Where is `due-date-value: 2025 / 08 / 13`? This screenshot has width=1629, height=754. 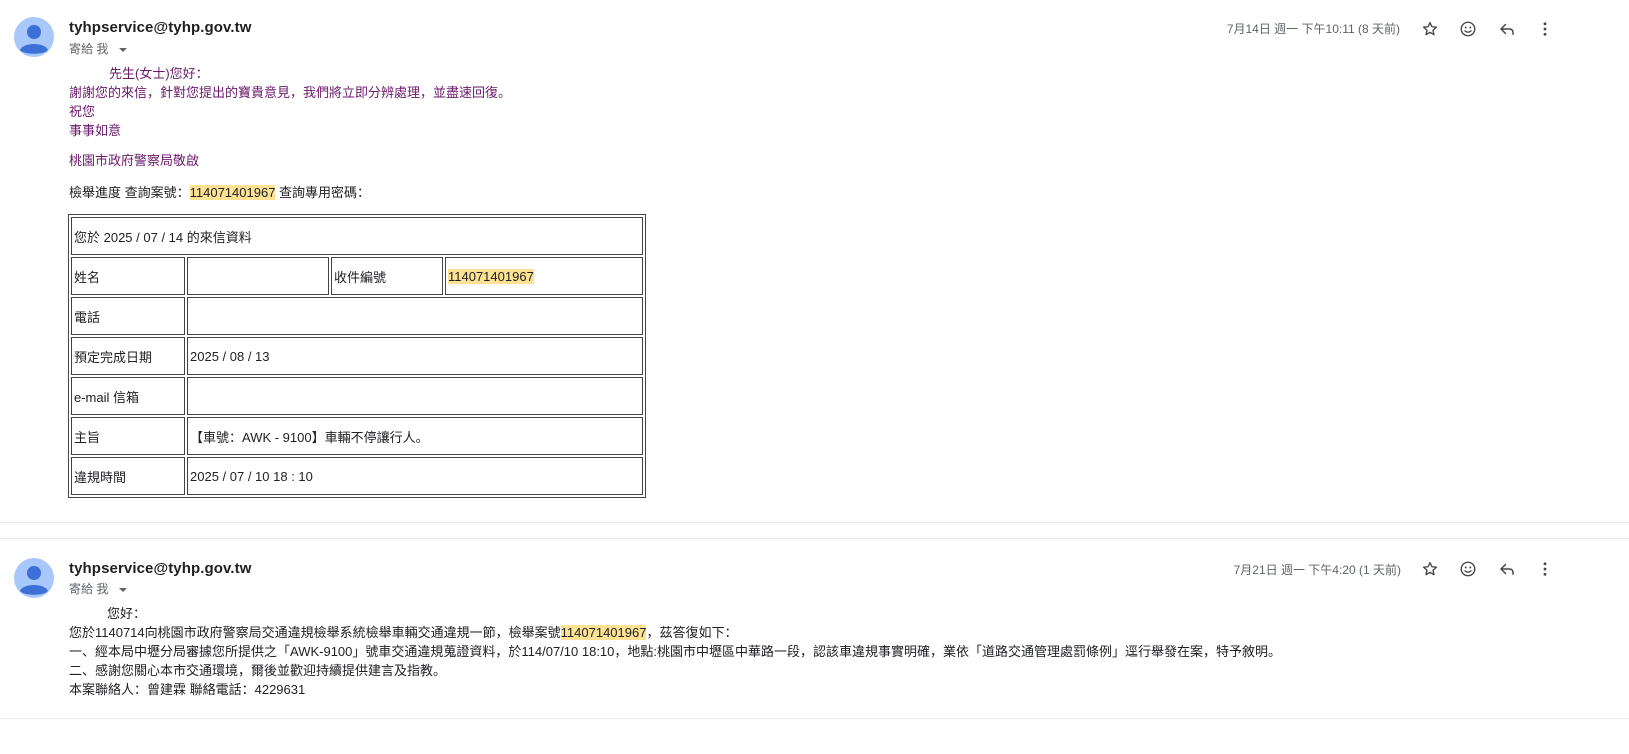
due-date-value: 2025 / 08 / 13 is located at coordinates (415, 356).